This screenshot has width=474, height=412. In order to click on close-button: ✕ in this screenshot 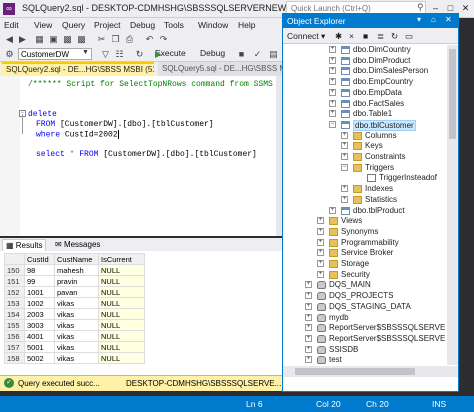, I will do `click(465, 8)`.